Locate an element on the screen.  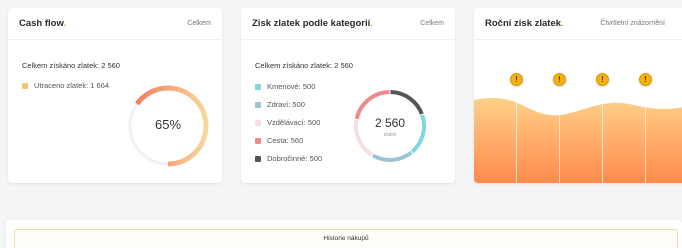
spent-swatch is located at coordinates (25, 85).